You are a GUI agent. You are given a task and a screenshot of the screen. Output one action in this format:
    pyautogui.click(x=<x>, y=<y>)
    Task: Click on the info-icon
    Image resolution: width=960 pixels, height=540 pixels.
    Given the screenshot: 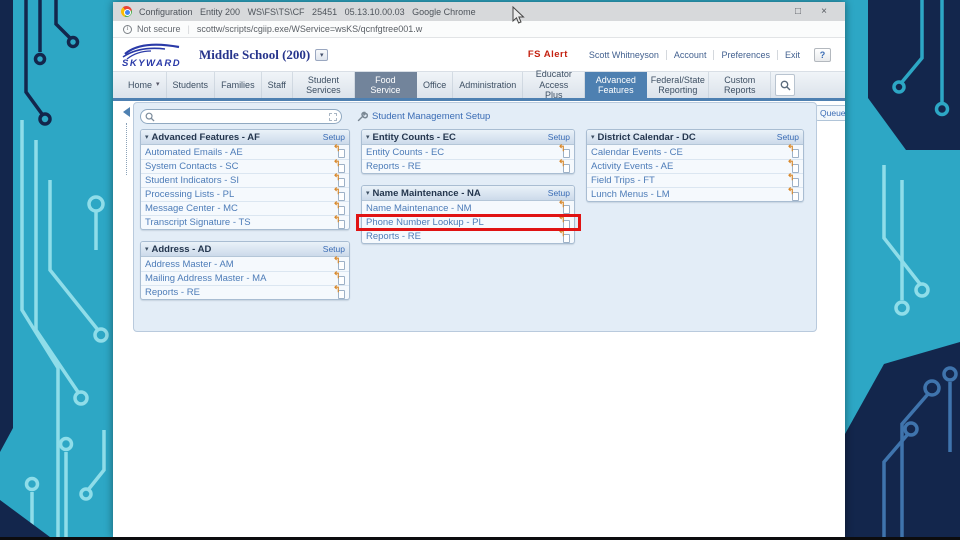 What is the action you would take?
    pyautogui.click(x=127, y=29)
    